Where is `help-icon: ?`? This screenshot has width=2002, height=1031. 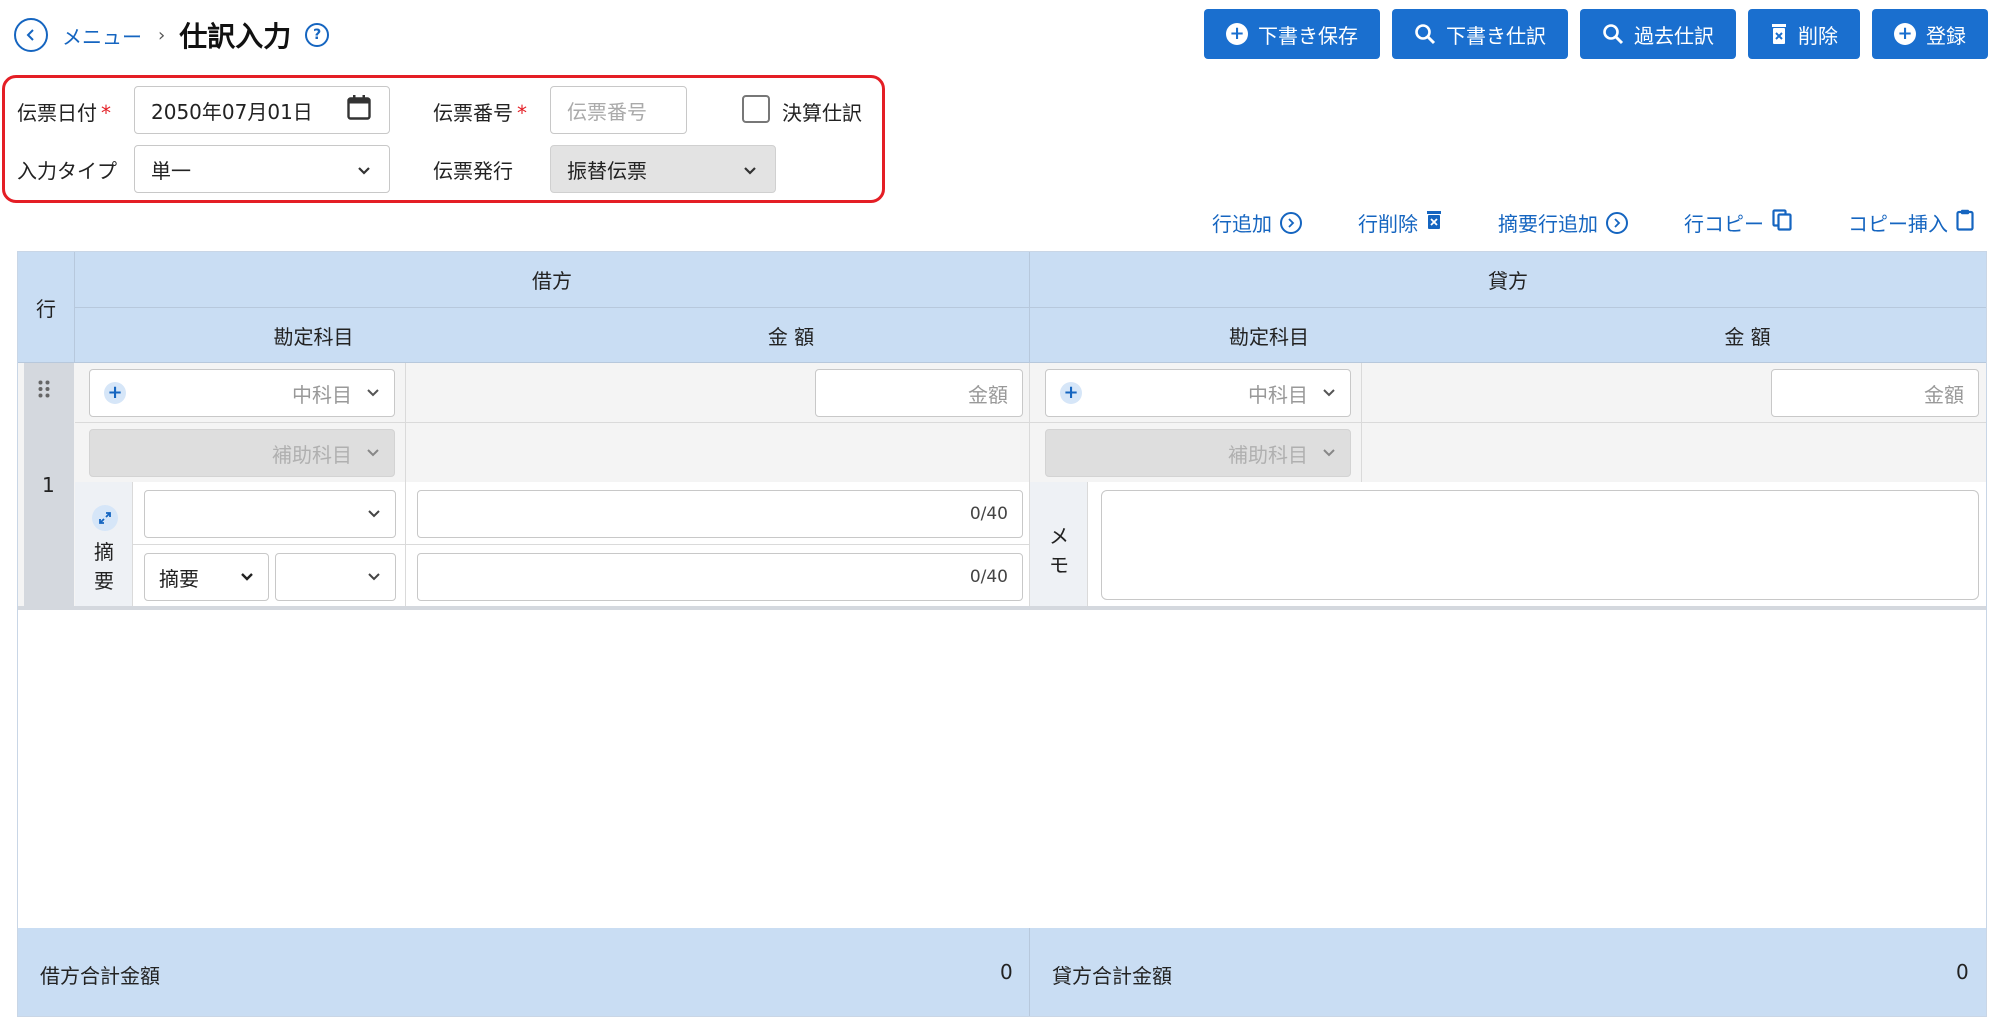
help-icon: ? is located at coordinates (317, 35).